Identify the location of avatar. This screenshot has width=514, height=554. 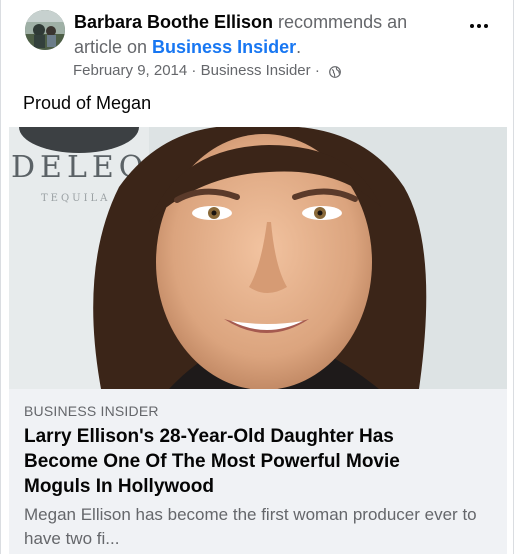
(45, 30).